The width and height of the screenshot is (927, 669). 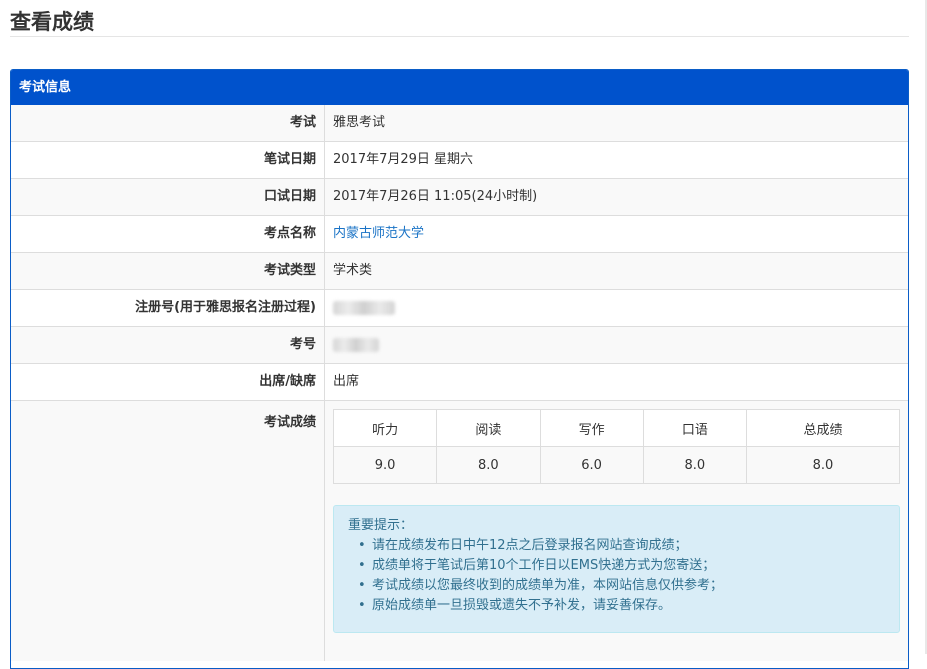 I want to click on row-candidate-number: 考号, so click(x=459, y=345).